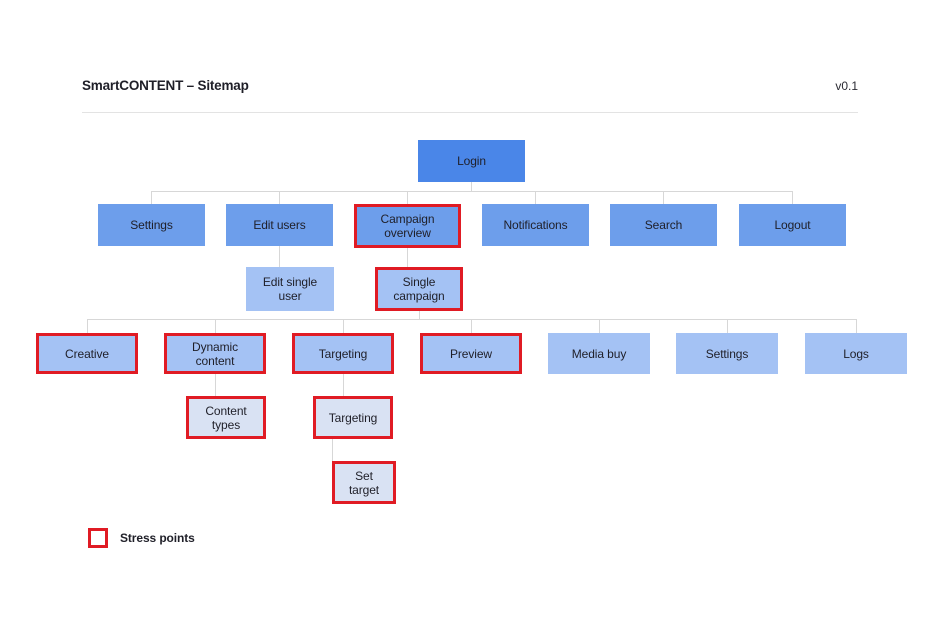 This screenshot has width=940, height=637. I want to click on connector-drop-edit-users, so click(279, 197).